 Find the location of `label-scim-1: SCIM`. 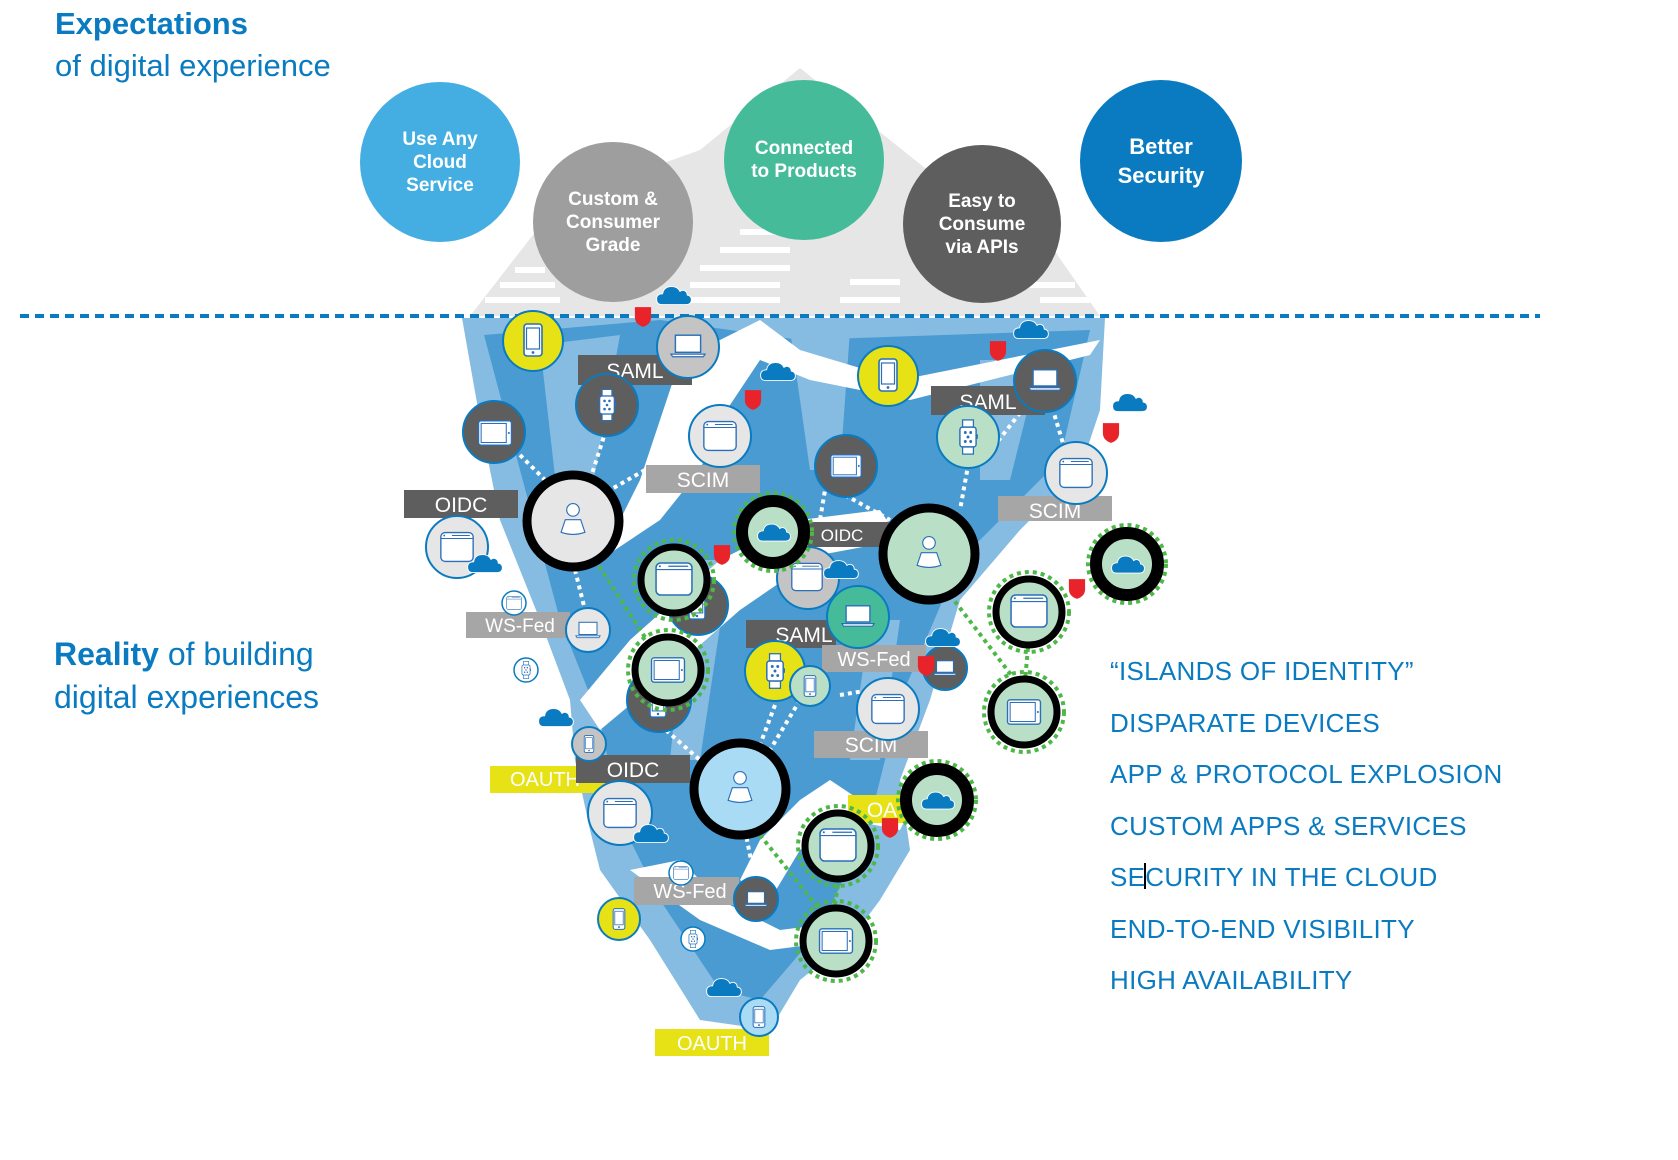

label-scim-1: SCIM is located at coordinates (703, 479).